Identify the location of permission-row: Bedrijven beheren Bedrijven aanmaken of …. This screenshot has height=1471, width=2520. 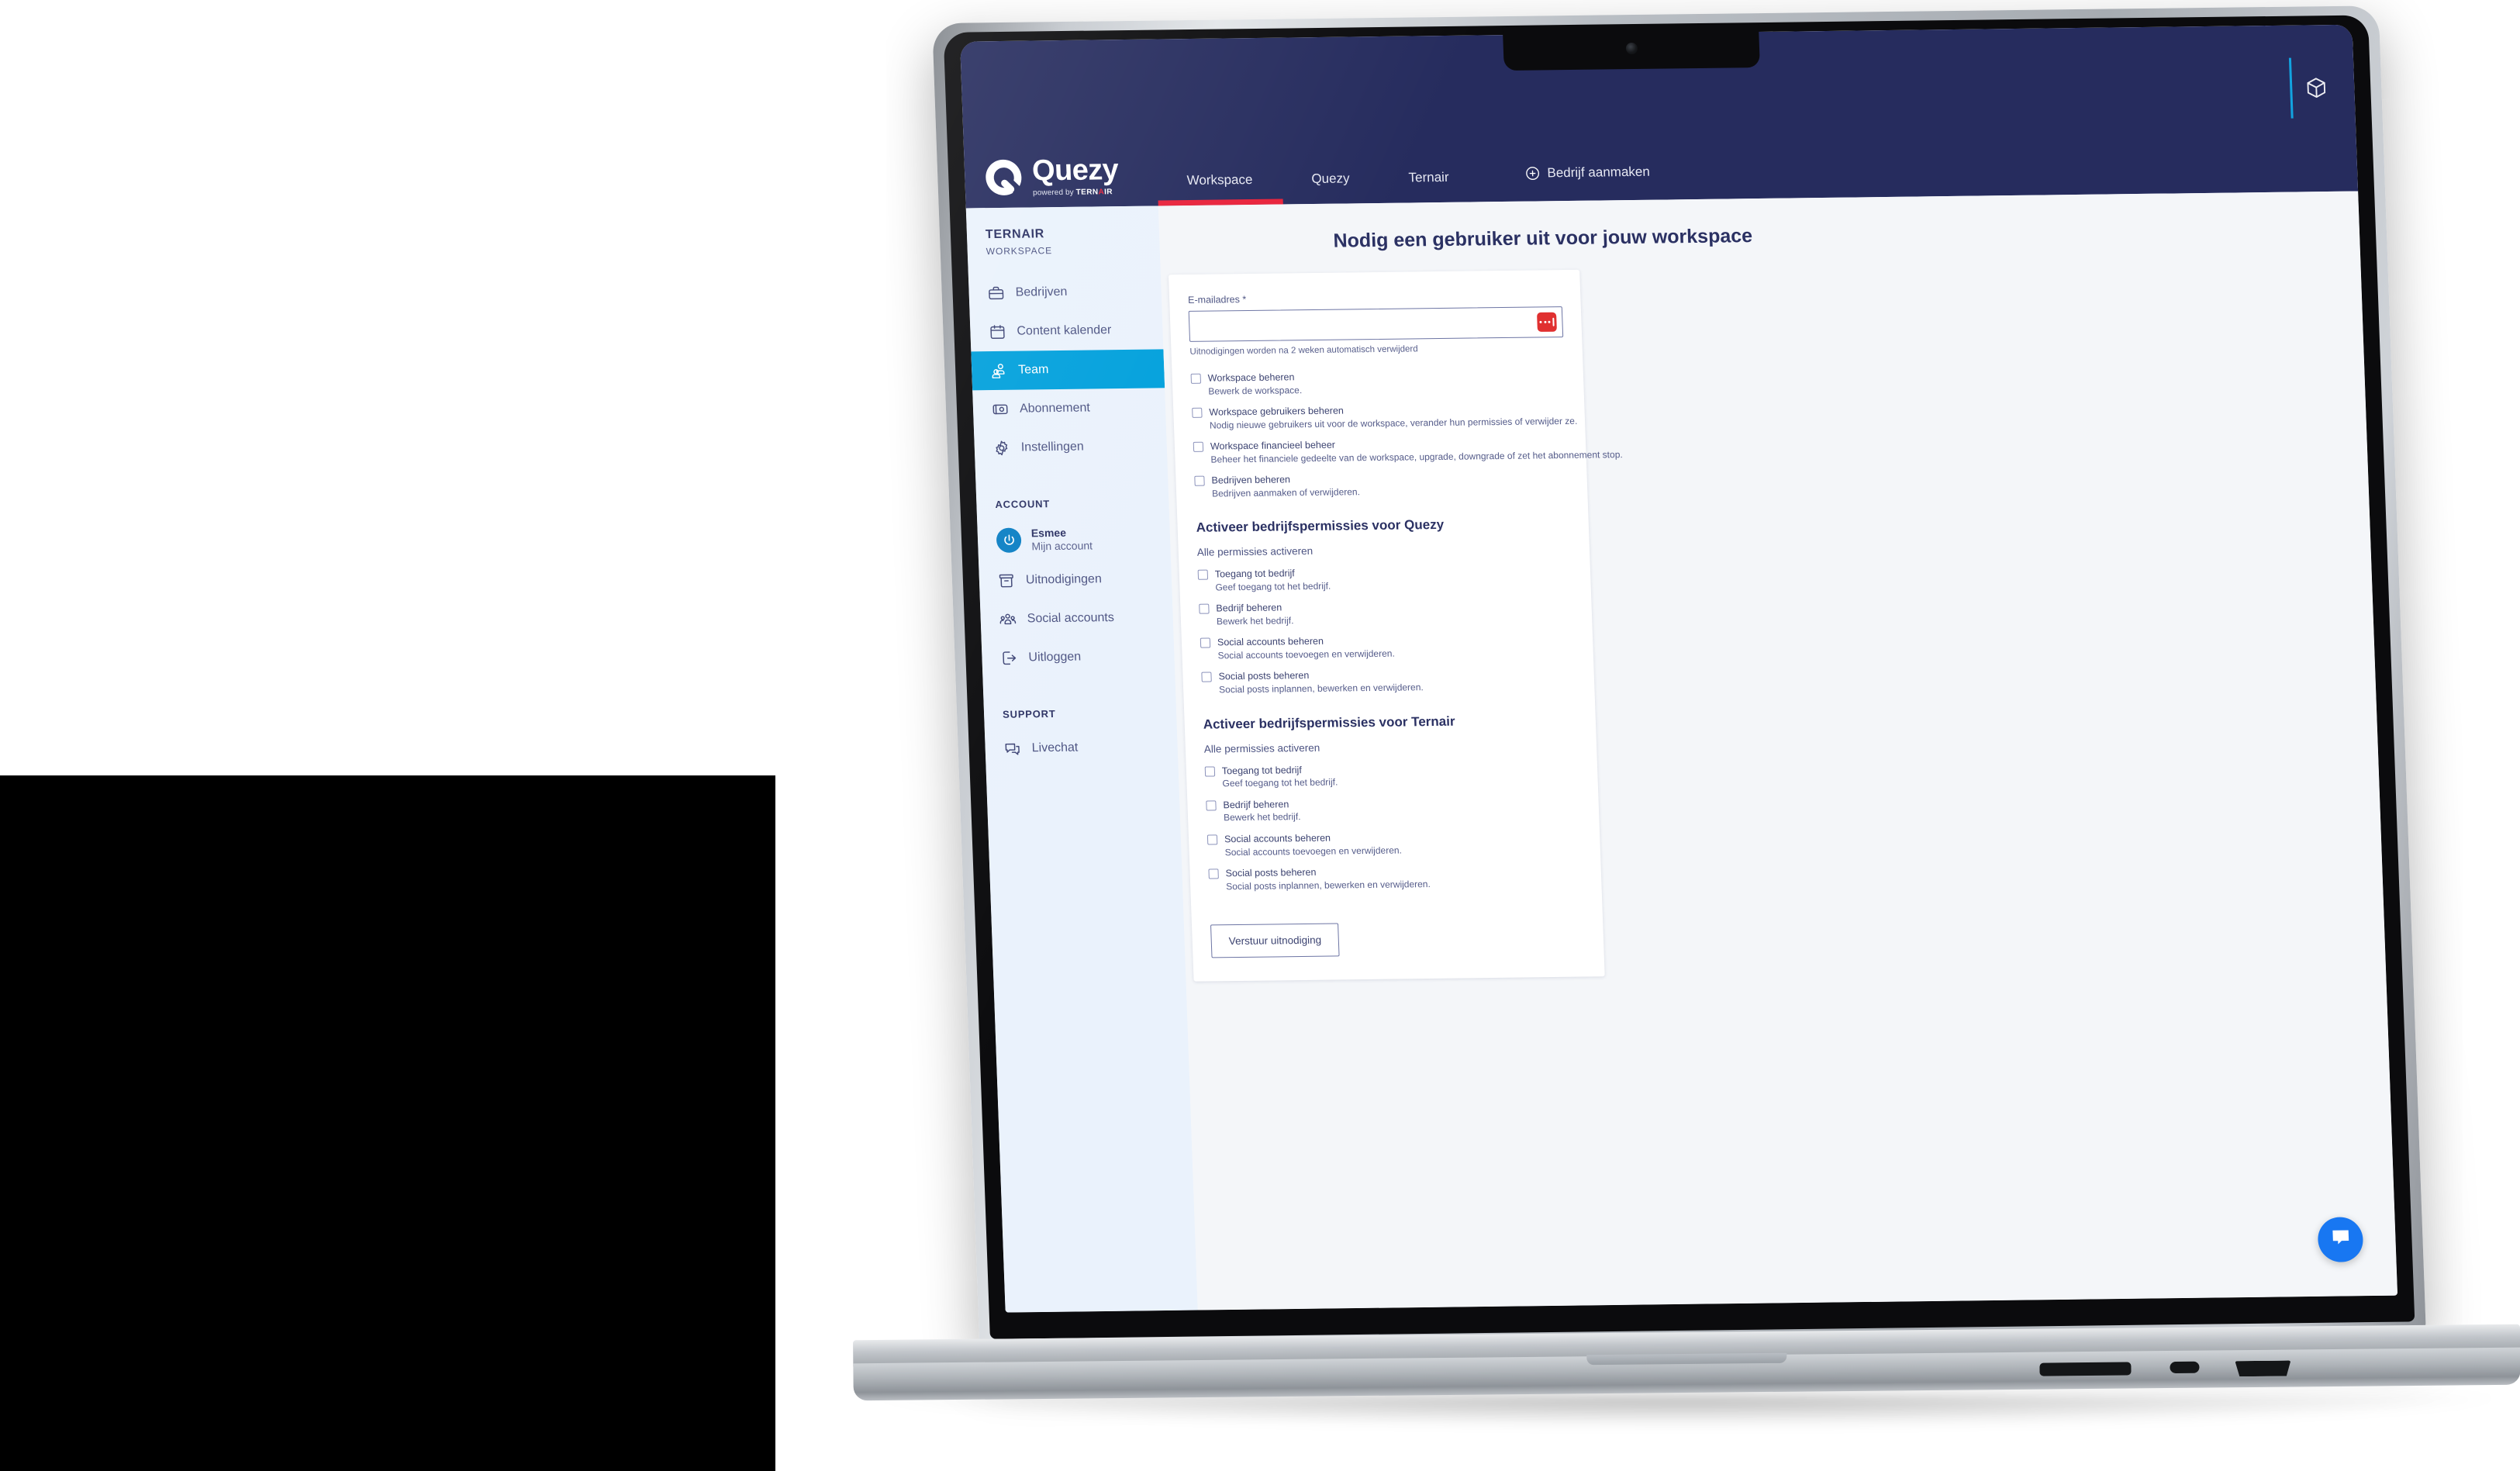
(1381, 485).